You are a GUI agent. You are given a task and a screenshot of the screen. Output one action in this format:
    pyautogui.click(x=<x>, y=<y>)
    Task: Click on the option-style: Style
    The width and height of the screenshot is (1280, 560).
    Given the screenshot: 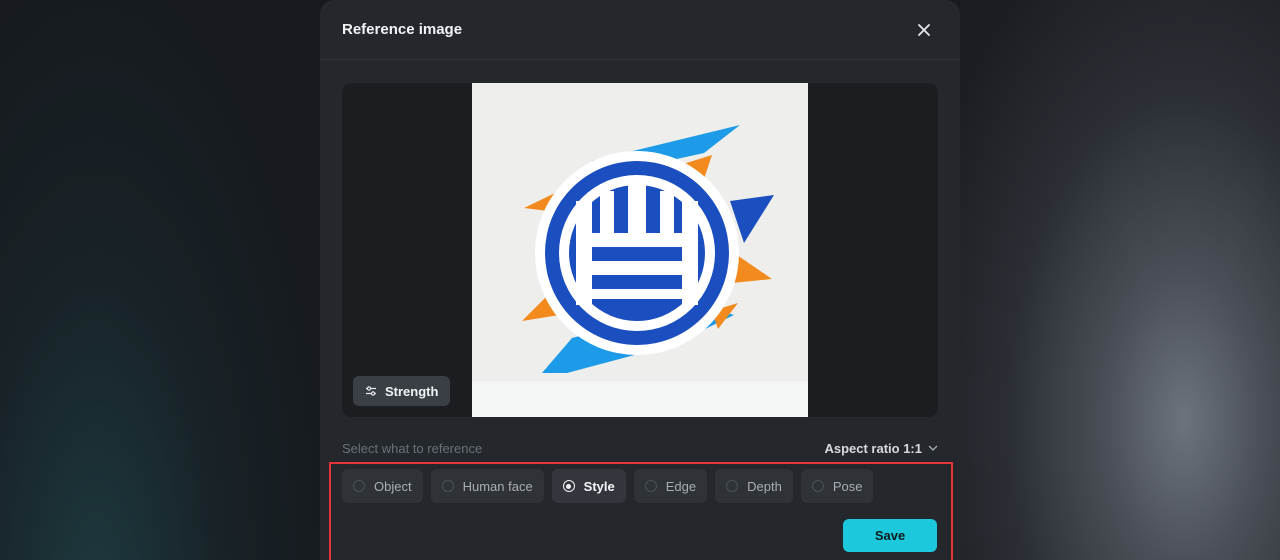 What is the action you would take?
    pyautogui.click(x=588, y=486)
    